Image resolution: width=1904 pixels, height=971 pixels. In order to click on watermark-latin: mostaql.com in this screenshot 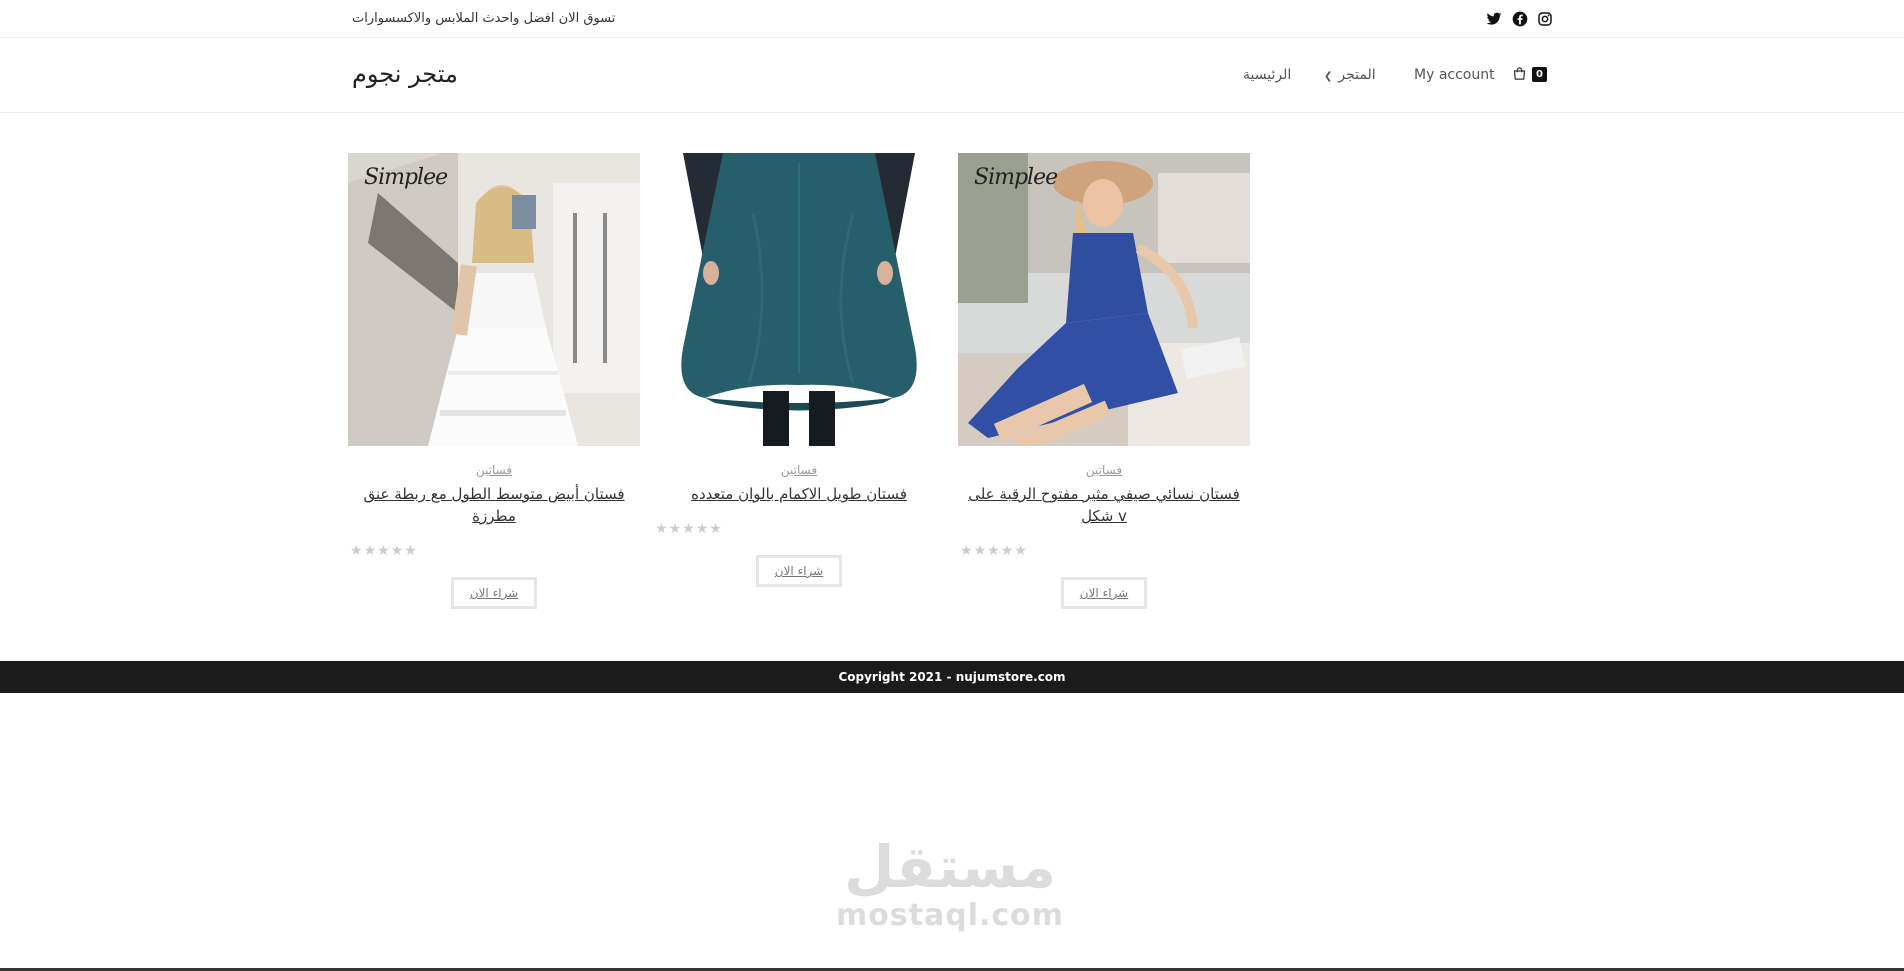, I will do `click(950, 915)`.